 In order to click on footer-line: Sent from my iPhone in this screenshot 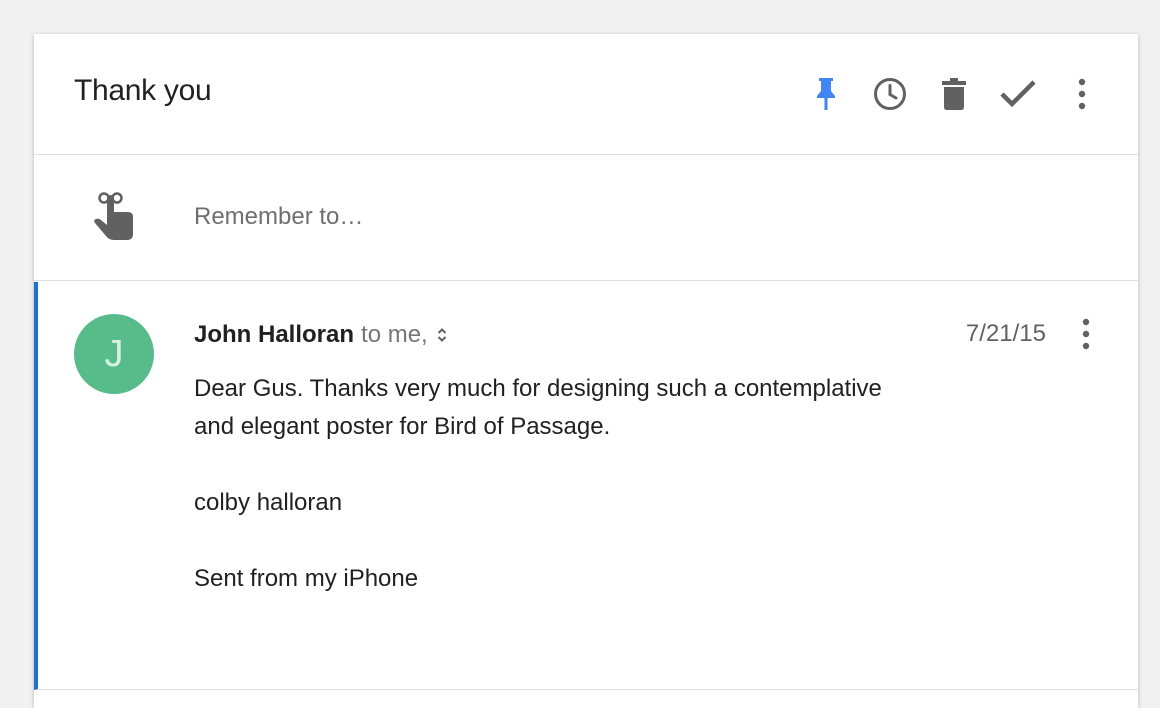, I will do `click(306, 578)`.